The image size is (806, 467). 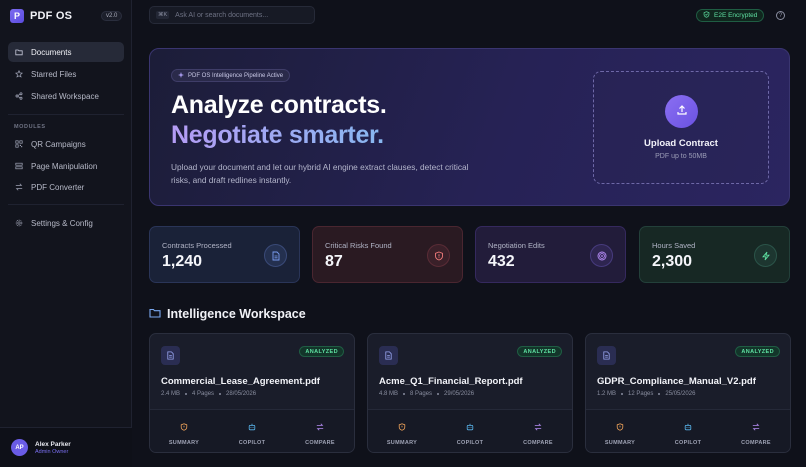 What do you see at coordinates (52, 451) in the screenshot?
I see `user-role: Admin Owner` at bounding box center [52, 451].